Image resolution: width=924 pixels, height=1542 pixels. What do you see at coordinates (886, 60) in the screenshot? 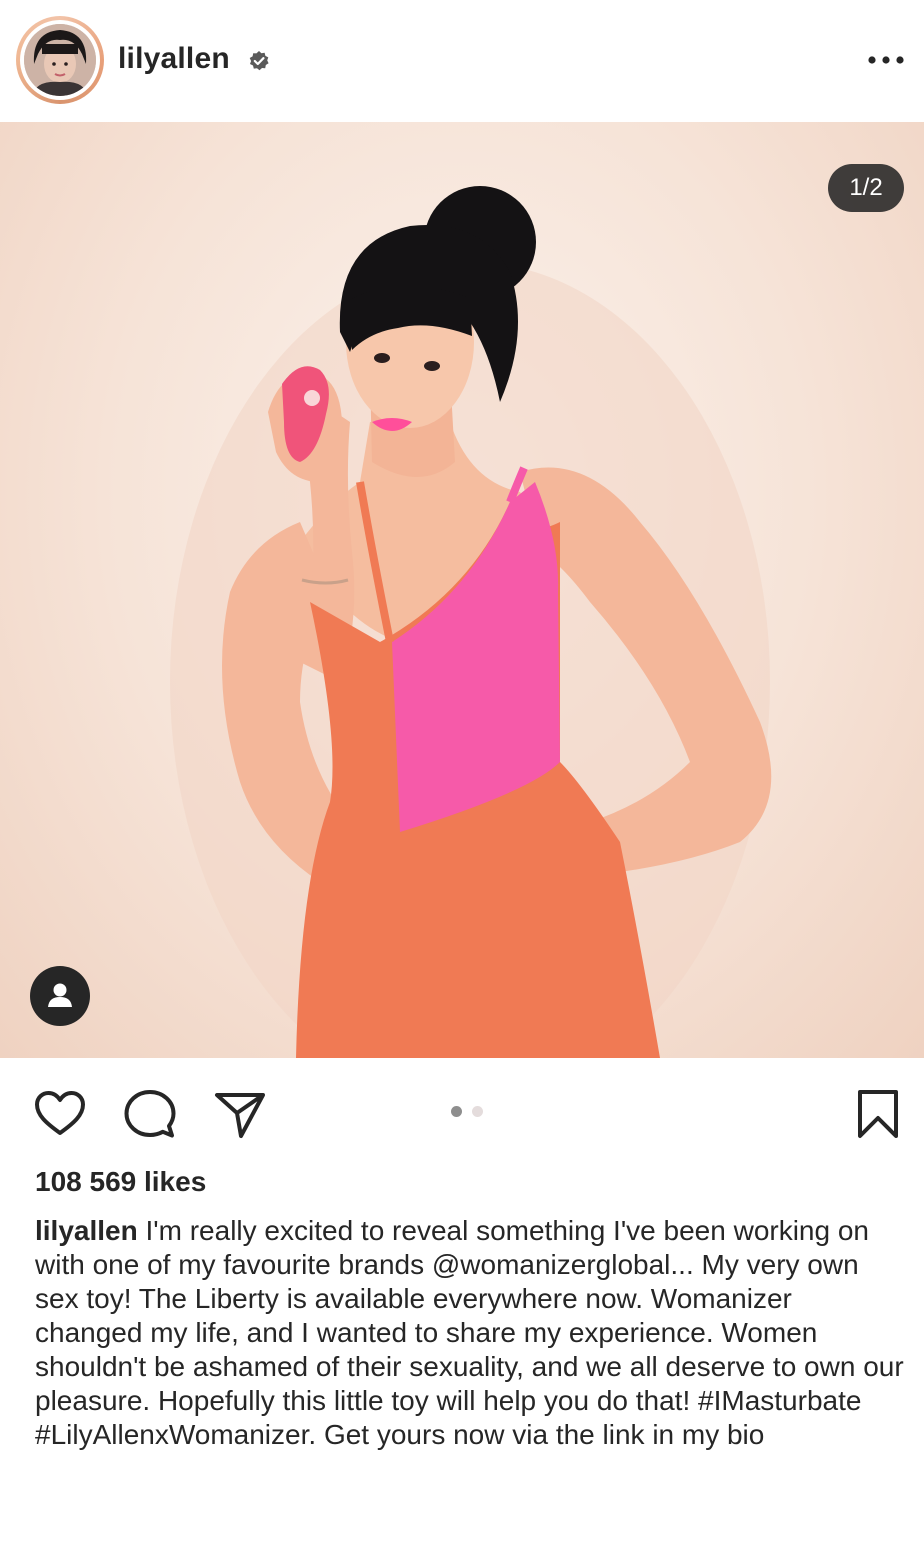
I see `more-options-icon` at bounding box center [886, 60].